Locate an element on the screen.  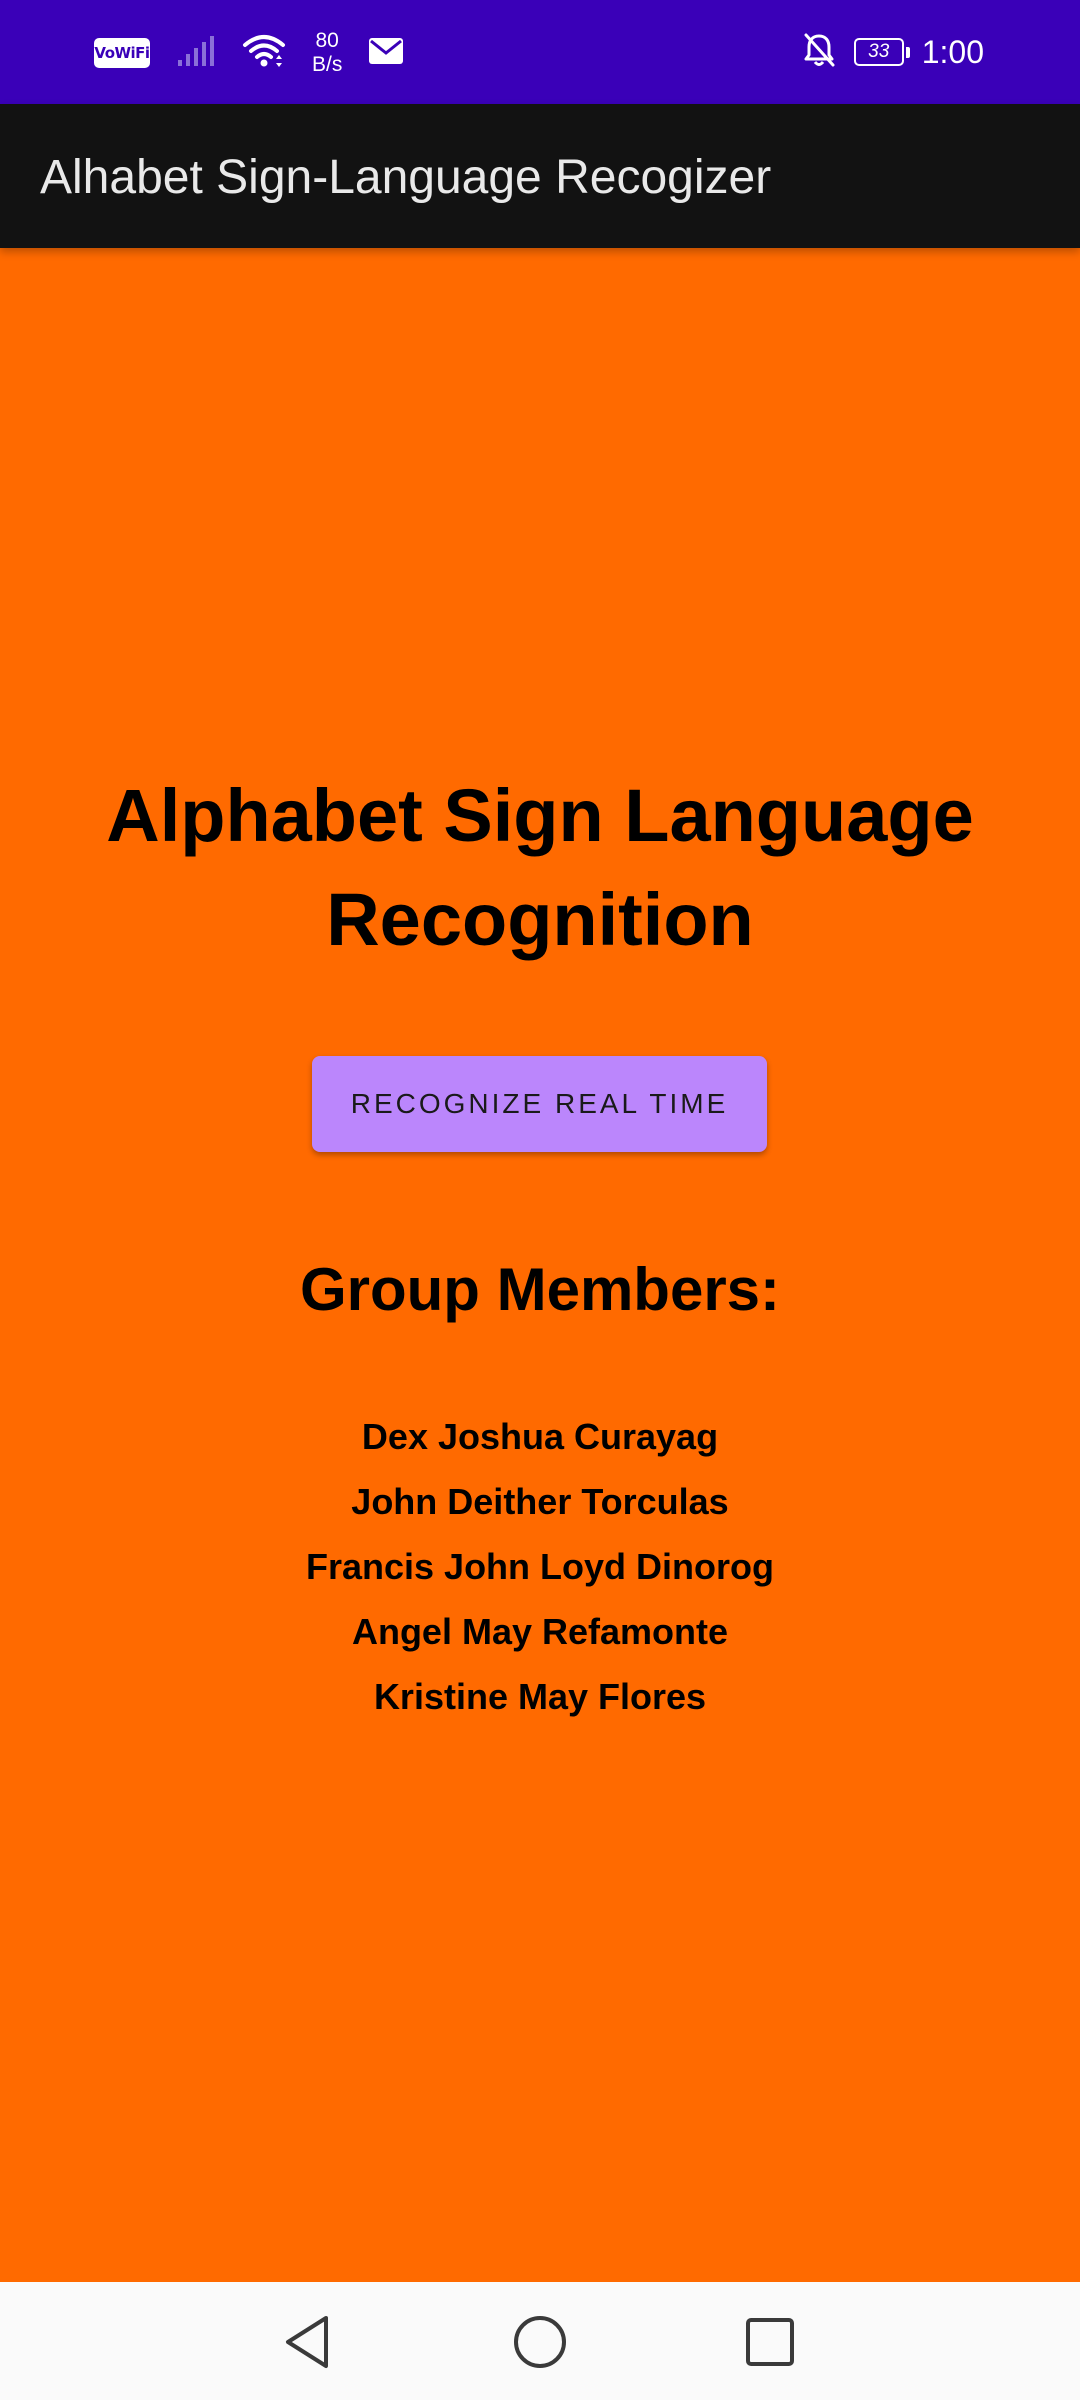
net-speed: 80 B/s is located at coordinates (327, 53).